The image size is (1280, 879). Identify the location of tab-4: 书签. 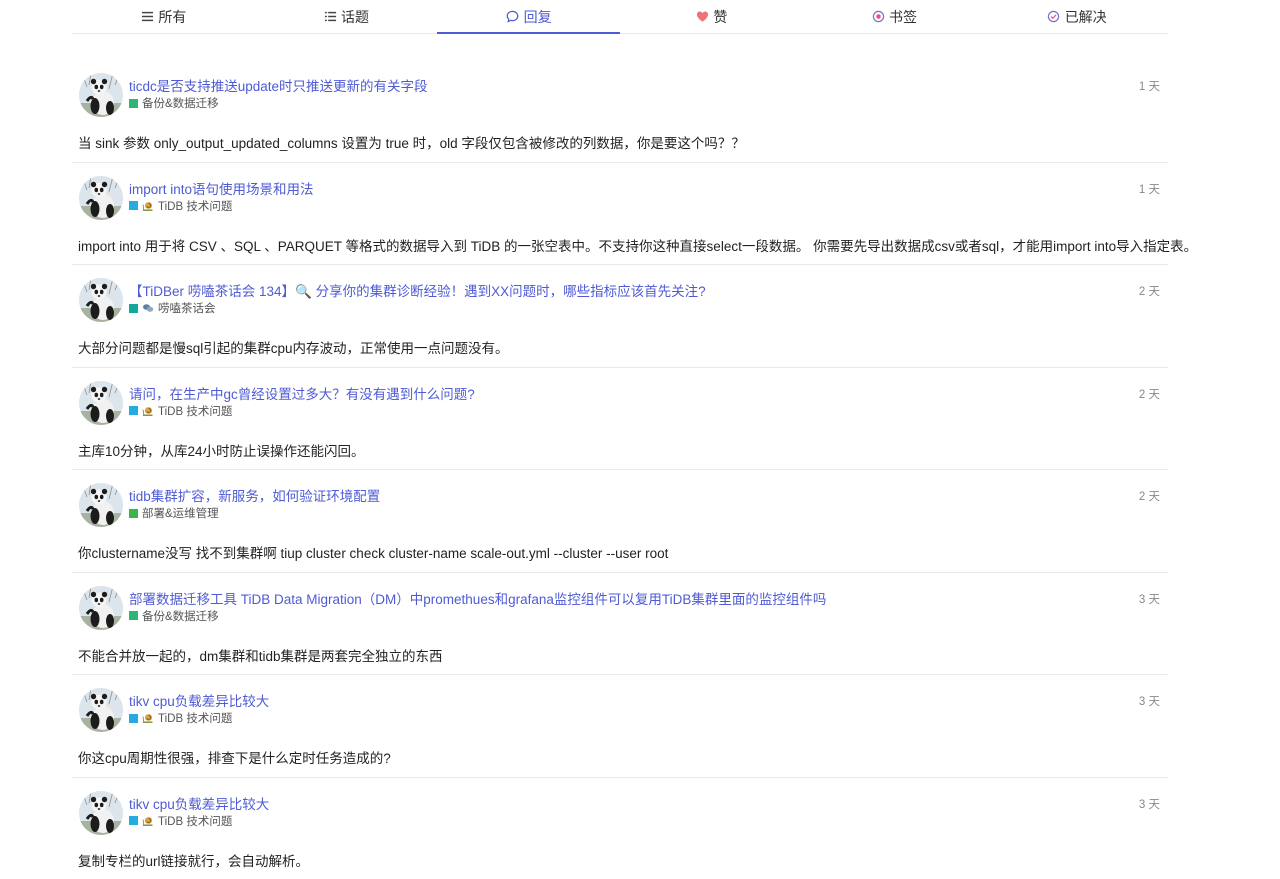
(894, 16).